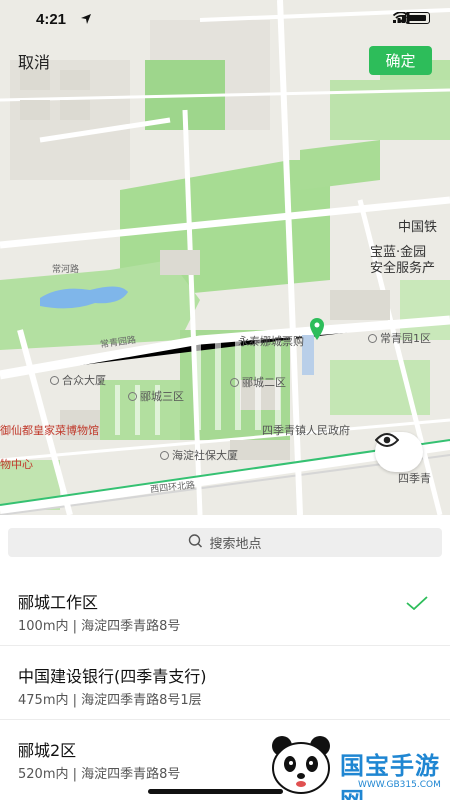  What do you see at coordinates (225, 683) in the screenshot?
I see `list-item: 中国建设银行(四季青支行) 475m内 | 海淀四季青路8号1层` at bounding box center [225, 683].